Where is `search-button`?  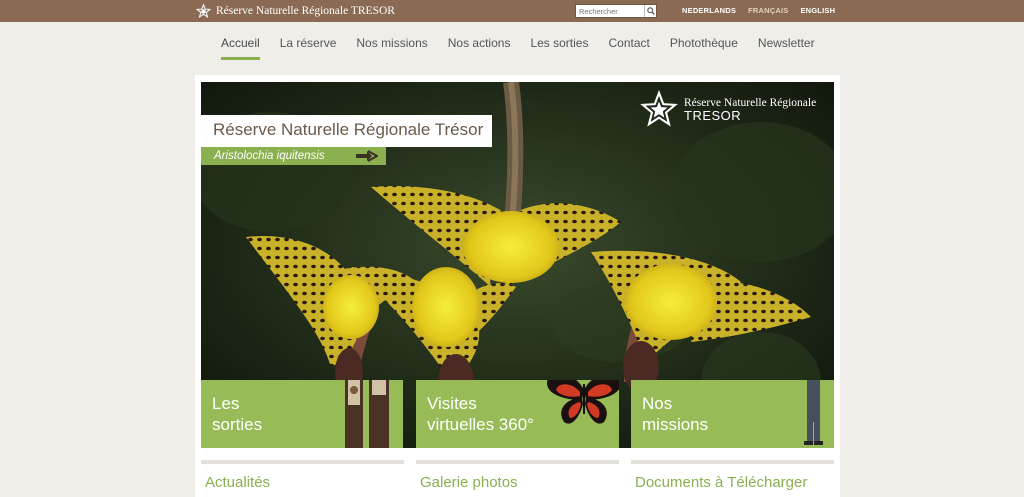
search-button is located at coordinates (650, 11).